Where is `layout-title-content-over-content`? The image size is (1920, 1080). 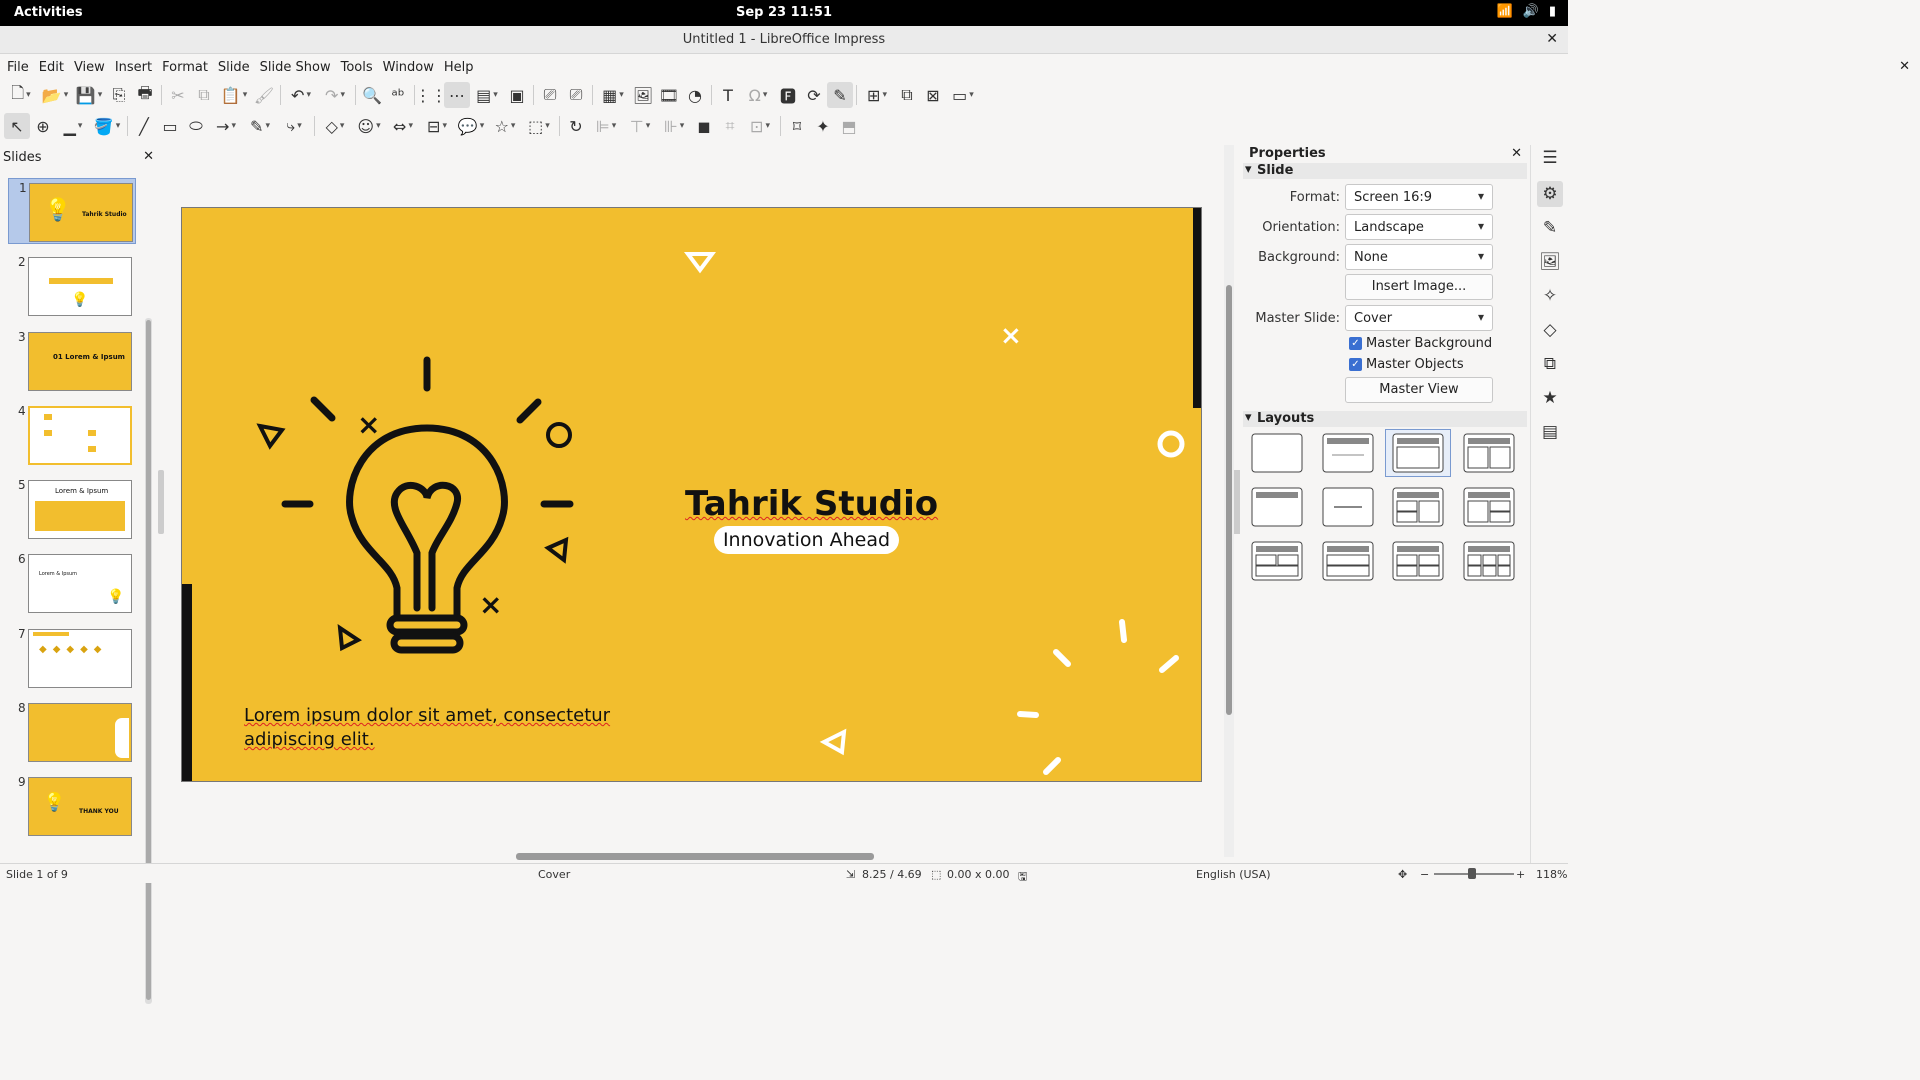 layout-title-content-over-content is located at coordinates (1348, 561).